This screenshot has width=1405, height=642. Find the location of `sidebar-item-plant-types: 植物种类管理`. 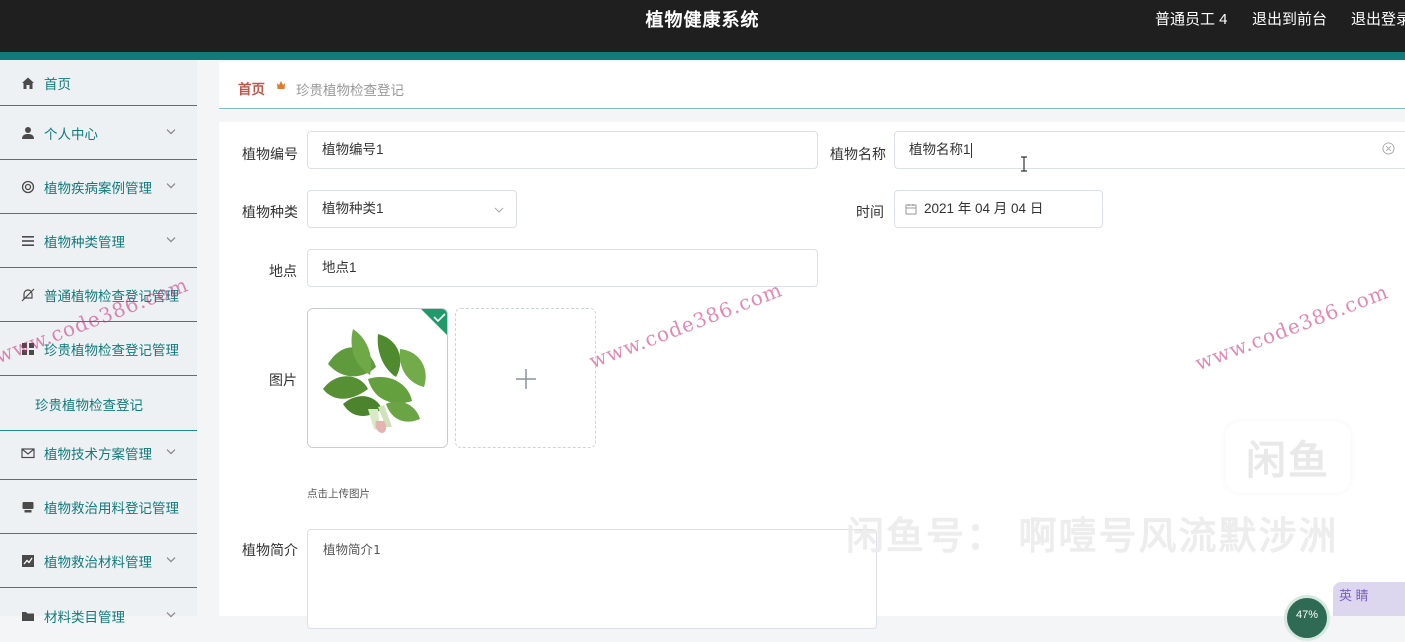

sidebar-item-plant-types: 植物种类管理 is located at coordinates (98, 241).